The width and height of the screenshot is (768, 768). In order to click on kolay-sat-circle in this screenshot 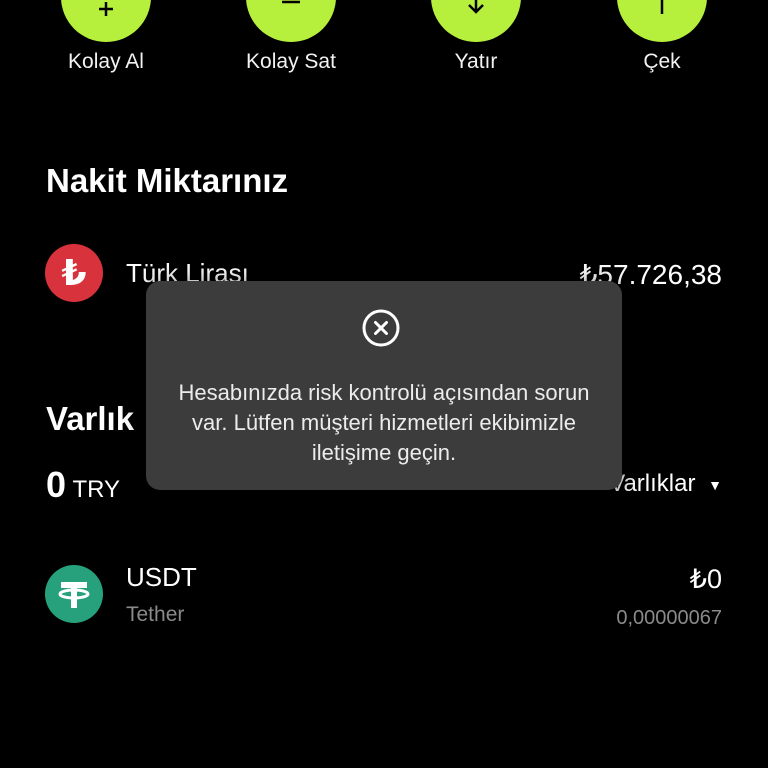, I will do `click(291, 21)`.